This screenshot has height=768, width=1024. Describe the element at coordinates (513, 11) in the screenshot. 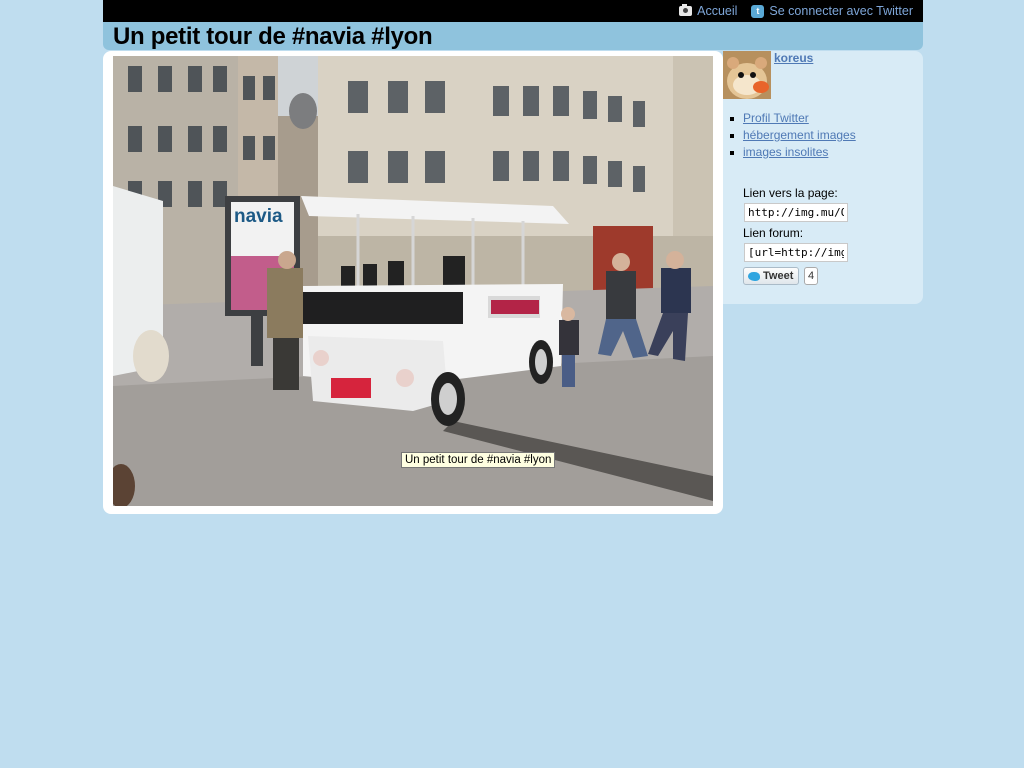

I see `top-bar: Accueil t Se connecter avec Twitter` at that location.